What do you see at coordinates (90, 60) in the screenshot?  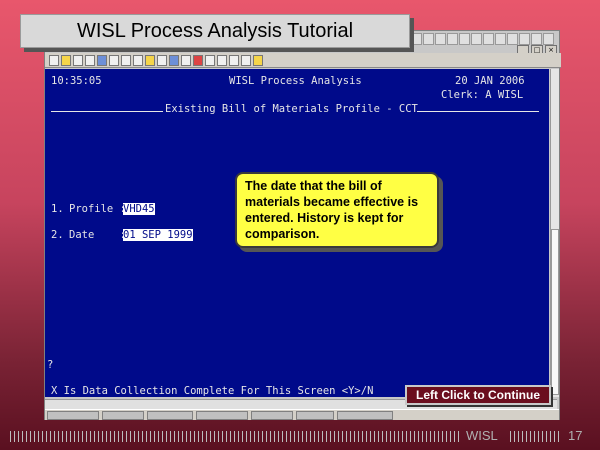 I see `print-icon` at bounding box center [90, 60].